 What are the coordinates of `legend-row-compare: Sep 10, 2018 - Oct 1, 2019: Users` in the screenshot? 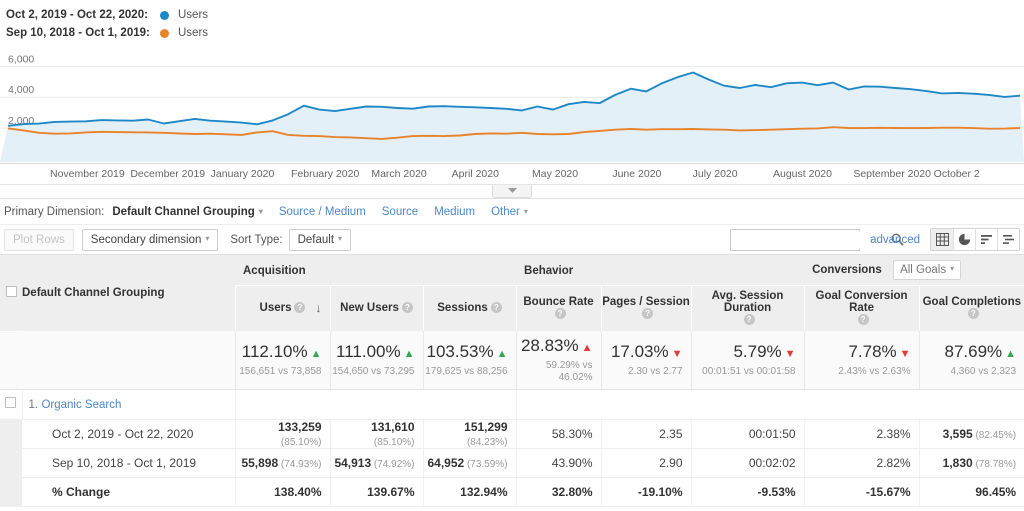 It's located at (515, 33).